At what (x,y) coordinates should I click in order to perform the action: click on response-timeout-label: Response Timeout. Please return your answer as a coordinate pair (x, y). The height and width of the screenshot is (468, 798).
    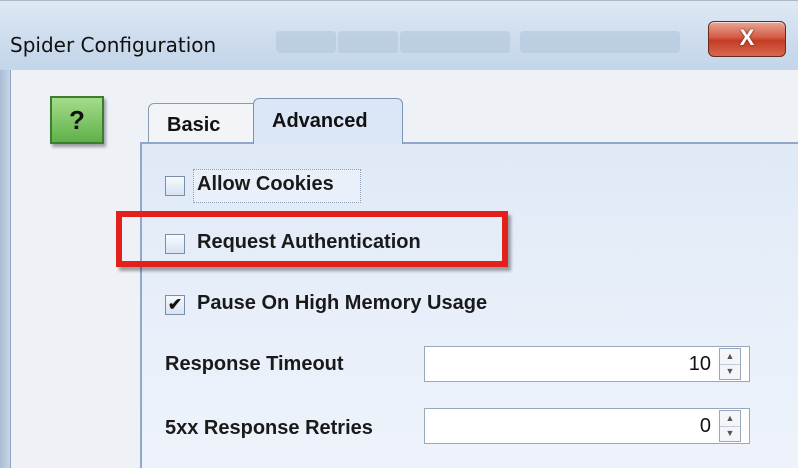
    Looking at the image, I should click on (254, 364).